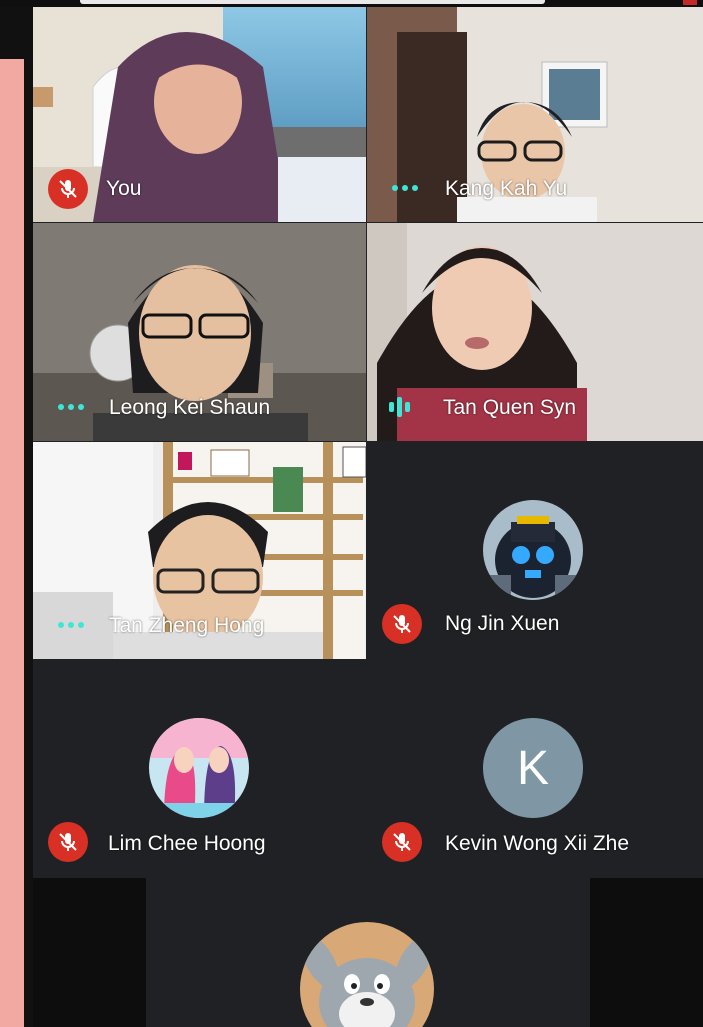 The image size is (703, 1027). I want to click on audio-level-icon, so click(399, 407).